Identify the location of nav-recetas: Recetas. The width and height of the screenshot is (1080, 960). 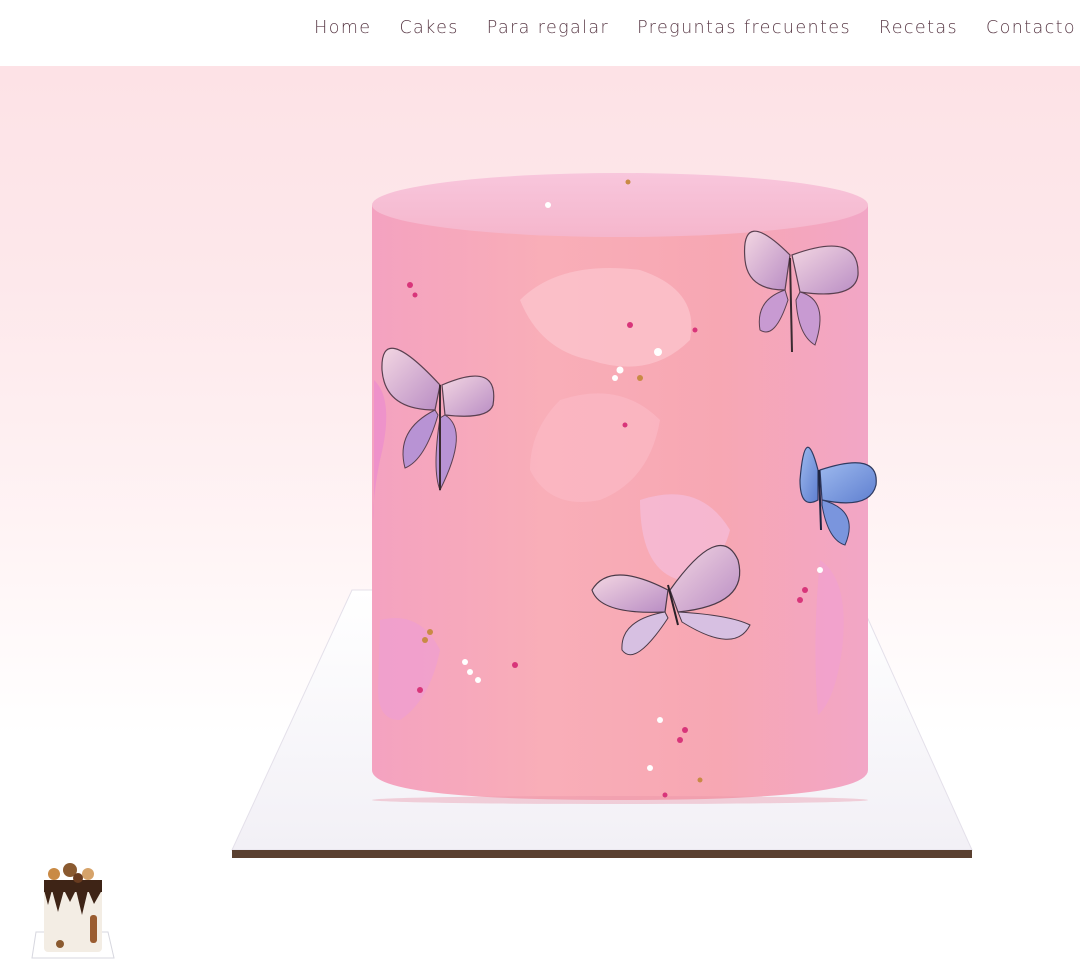
(918, 28).